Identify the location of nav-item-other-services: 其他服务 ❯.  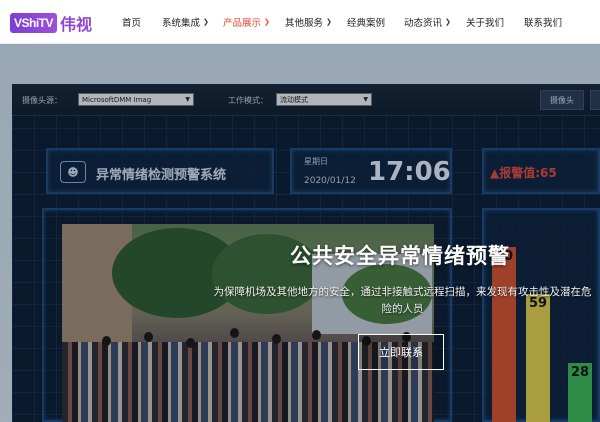
(308, 22).